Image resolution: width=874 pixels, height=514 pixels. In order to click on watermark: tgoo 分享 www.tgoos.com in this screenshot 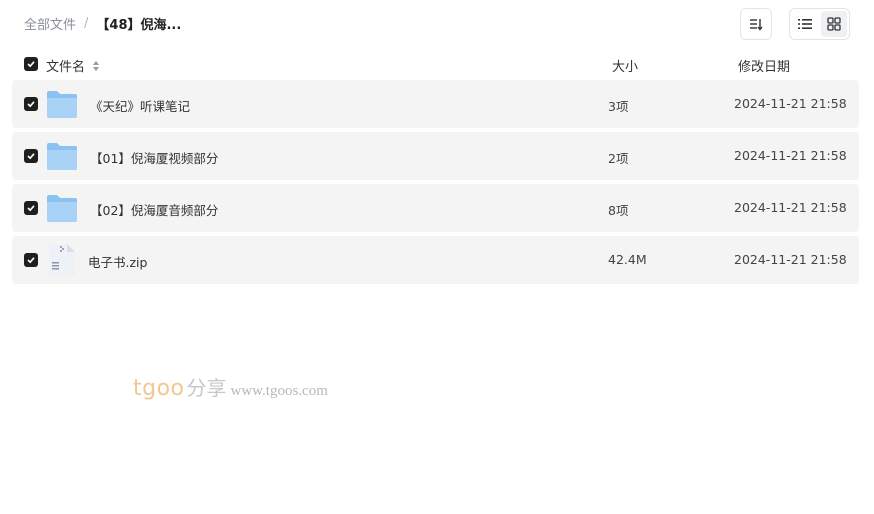, I will do `click(230, 386)`.